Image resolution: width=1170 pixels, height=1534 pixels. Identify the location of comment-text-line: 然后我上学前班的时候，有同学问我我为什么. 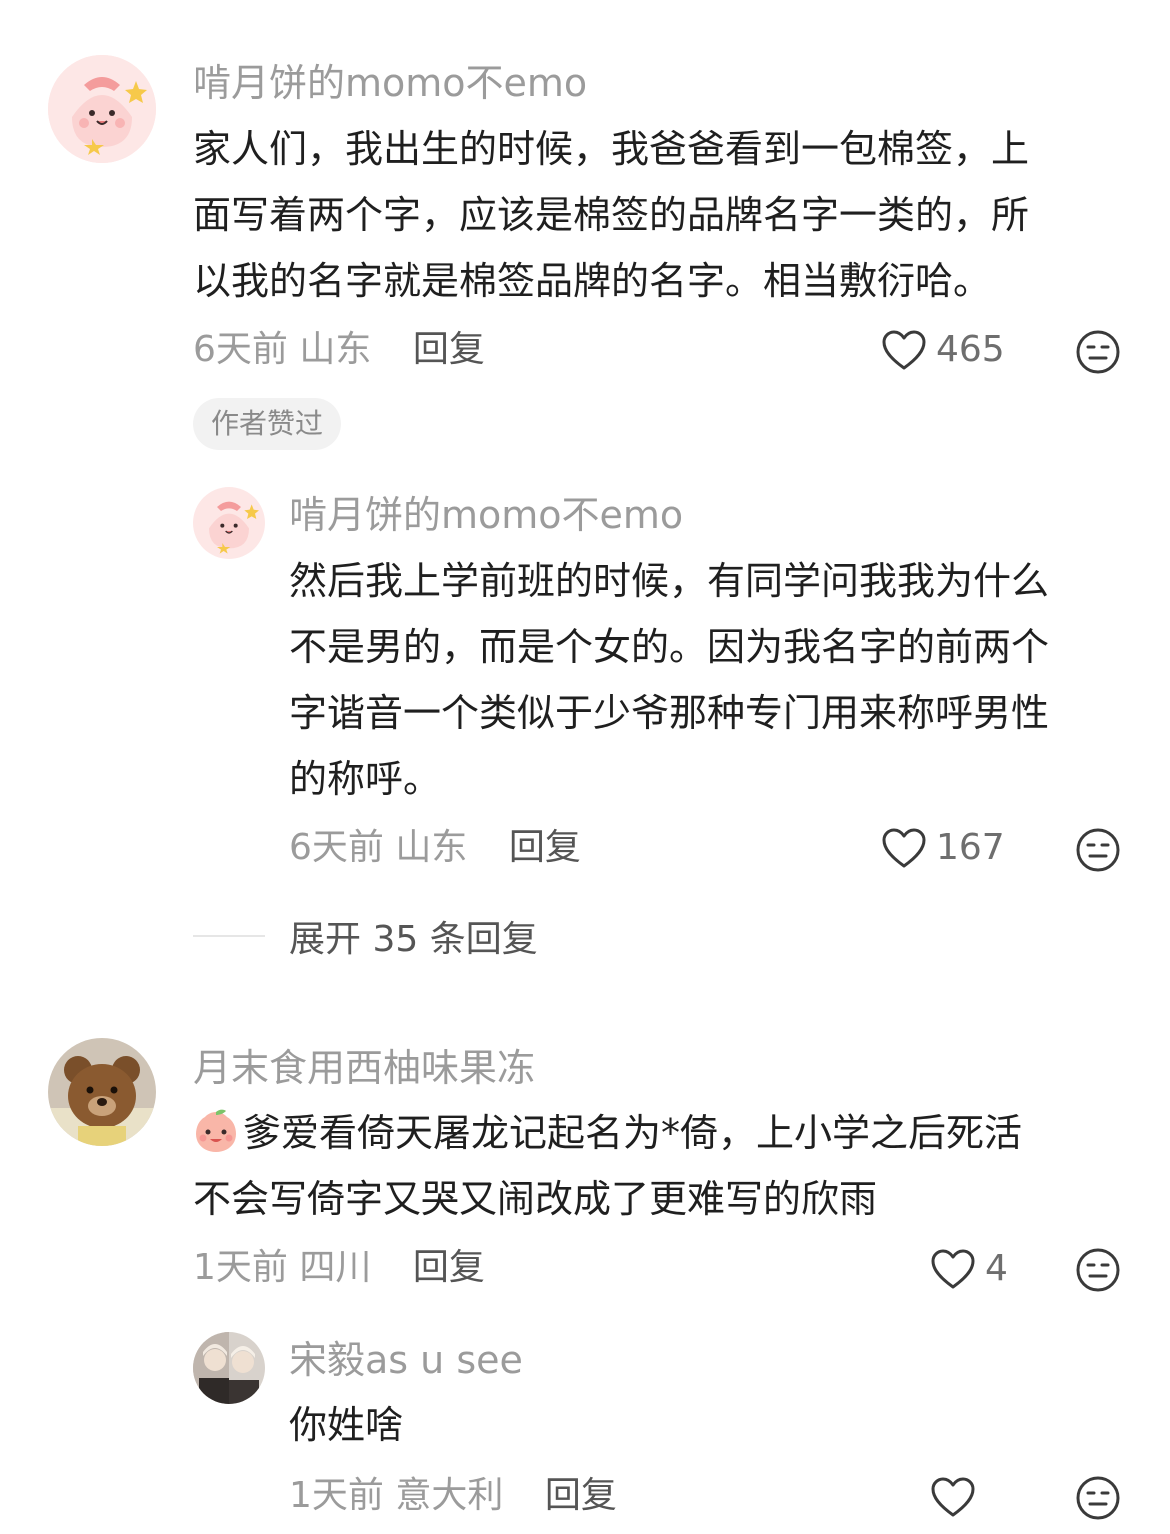
(669, 581).